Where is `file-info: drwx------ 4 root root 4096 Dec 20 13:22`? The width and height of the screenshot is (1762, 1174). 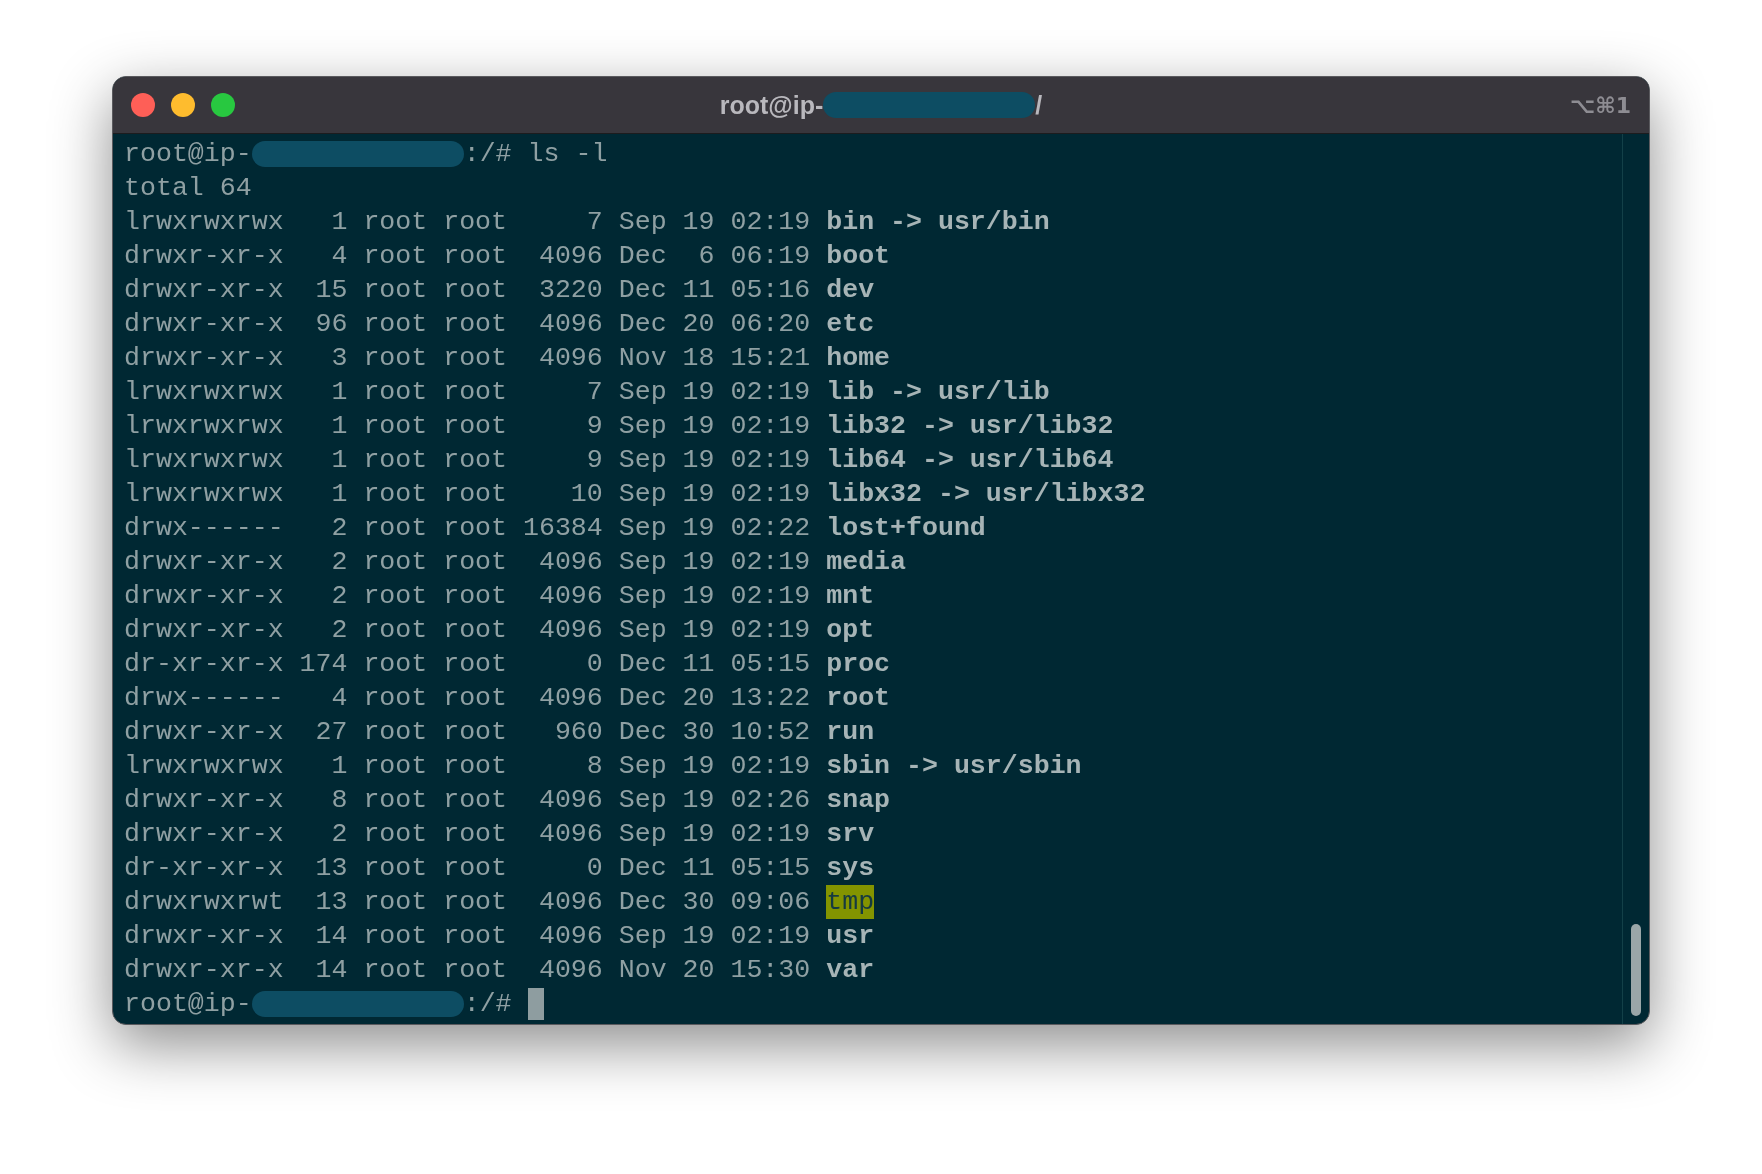 file-info: drwx------ 4 root root 4096 Dec 20 13:22 is located at coordinates (467, 698).